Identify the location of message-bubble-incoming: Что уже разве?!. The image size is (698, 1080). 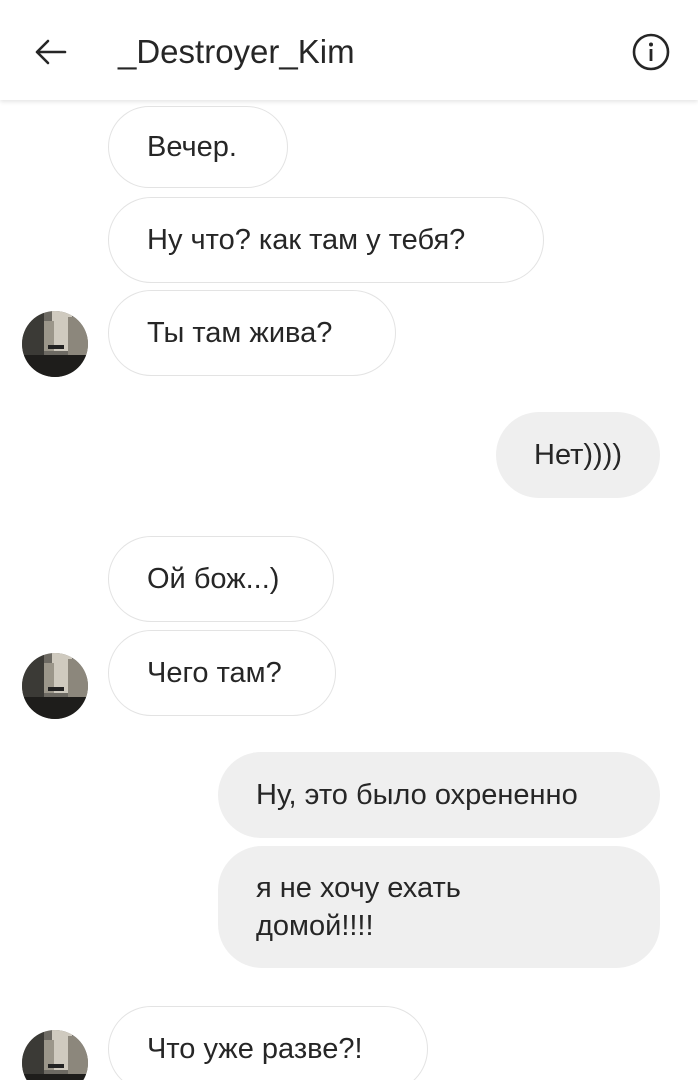
(268, 1043).